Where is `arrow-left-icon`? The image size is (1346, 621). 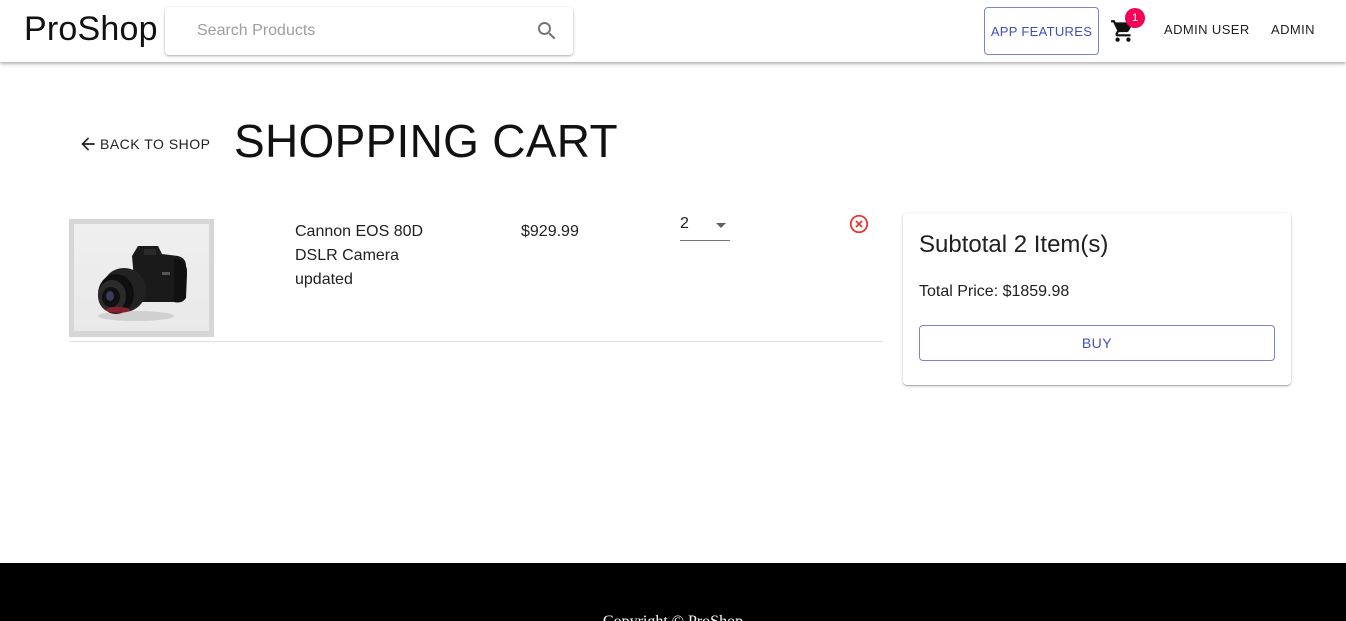 arrow-left-icon is located at coordinates (88, 144).